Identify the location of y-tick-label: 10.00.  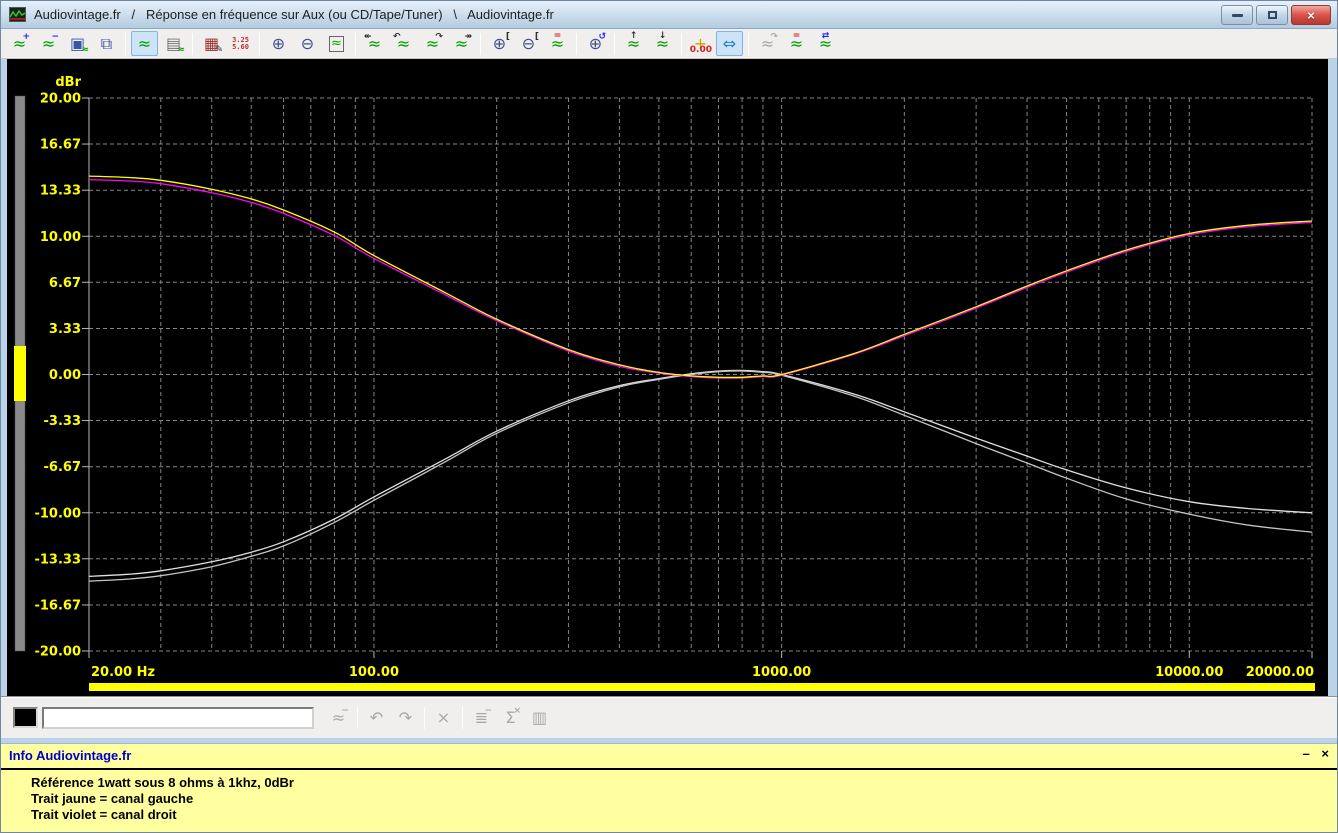
(60, 237).